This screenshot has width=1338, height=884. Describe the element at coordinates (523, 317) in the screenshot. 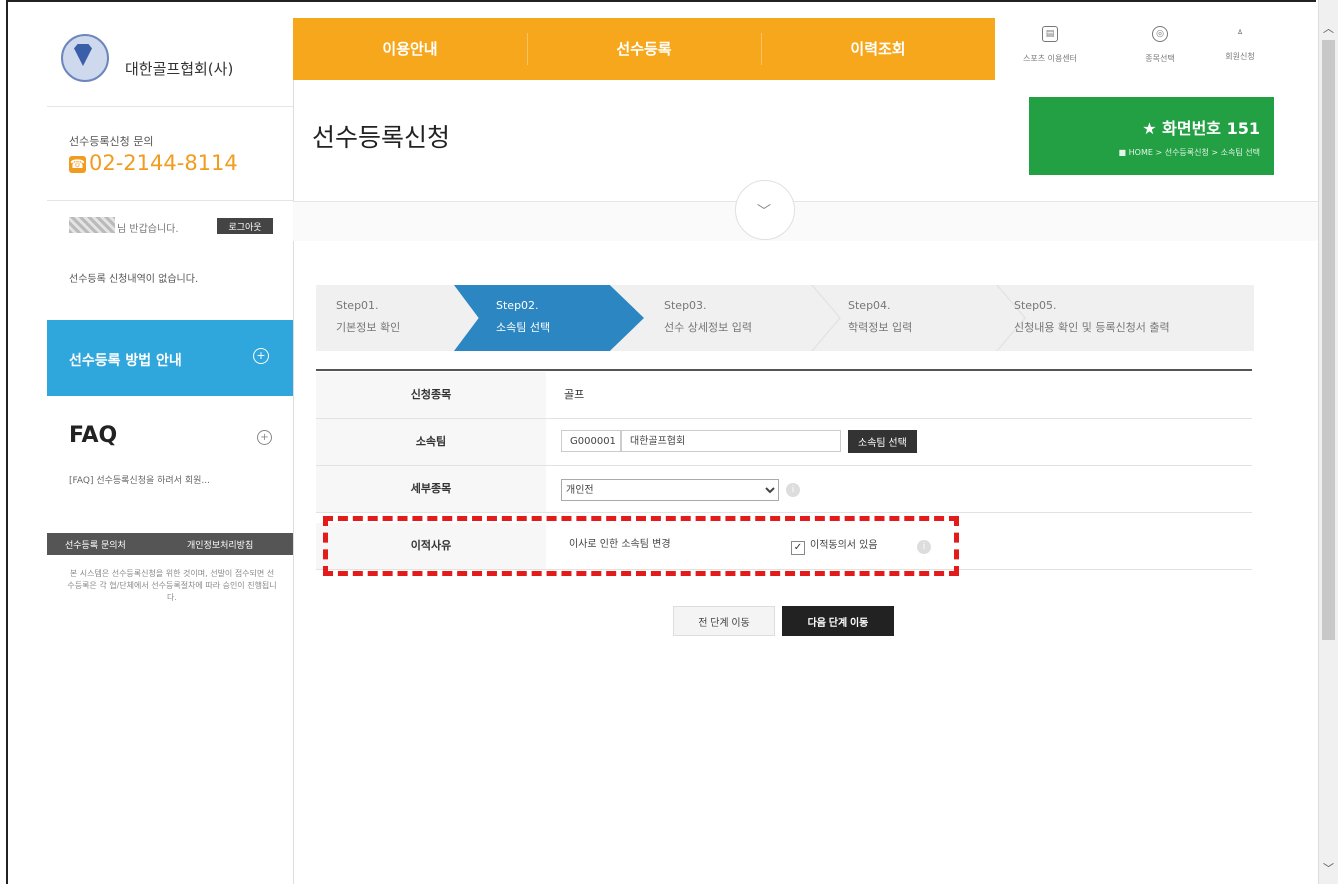

I see `step-2-active: Step02. 소속팀 선택` at that location.